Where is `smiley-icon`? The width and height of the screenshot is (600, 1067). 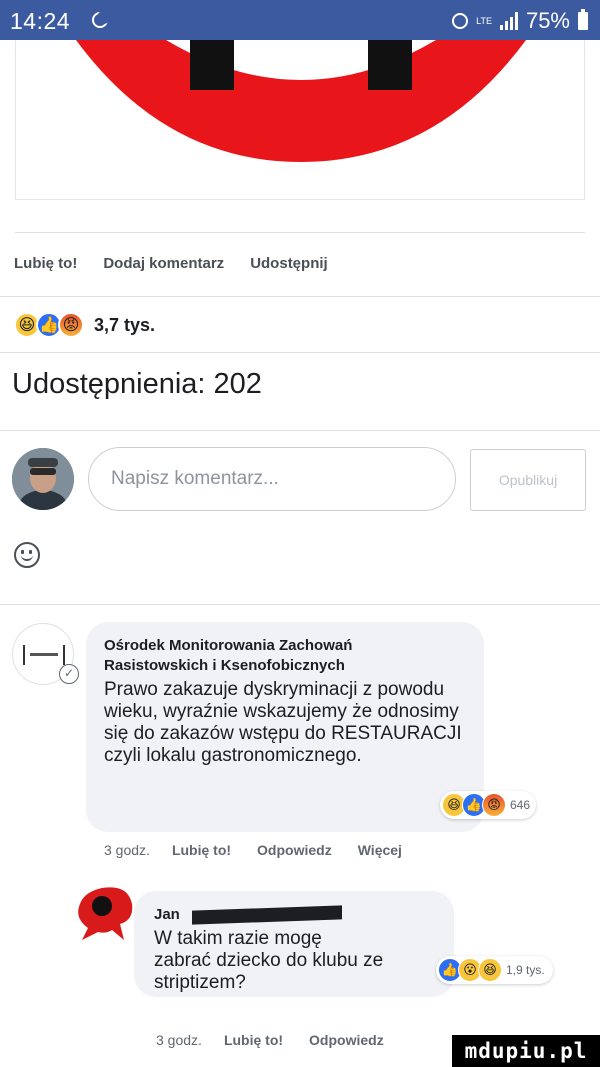
smiley-icon is located at coordinates (27, 555).